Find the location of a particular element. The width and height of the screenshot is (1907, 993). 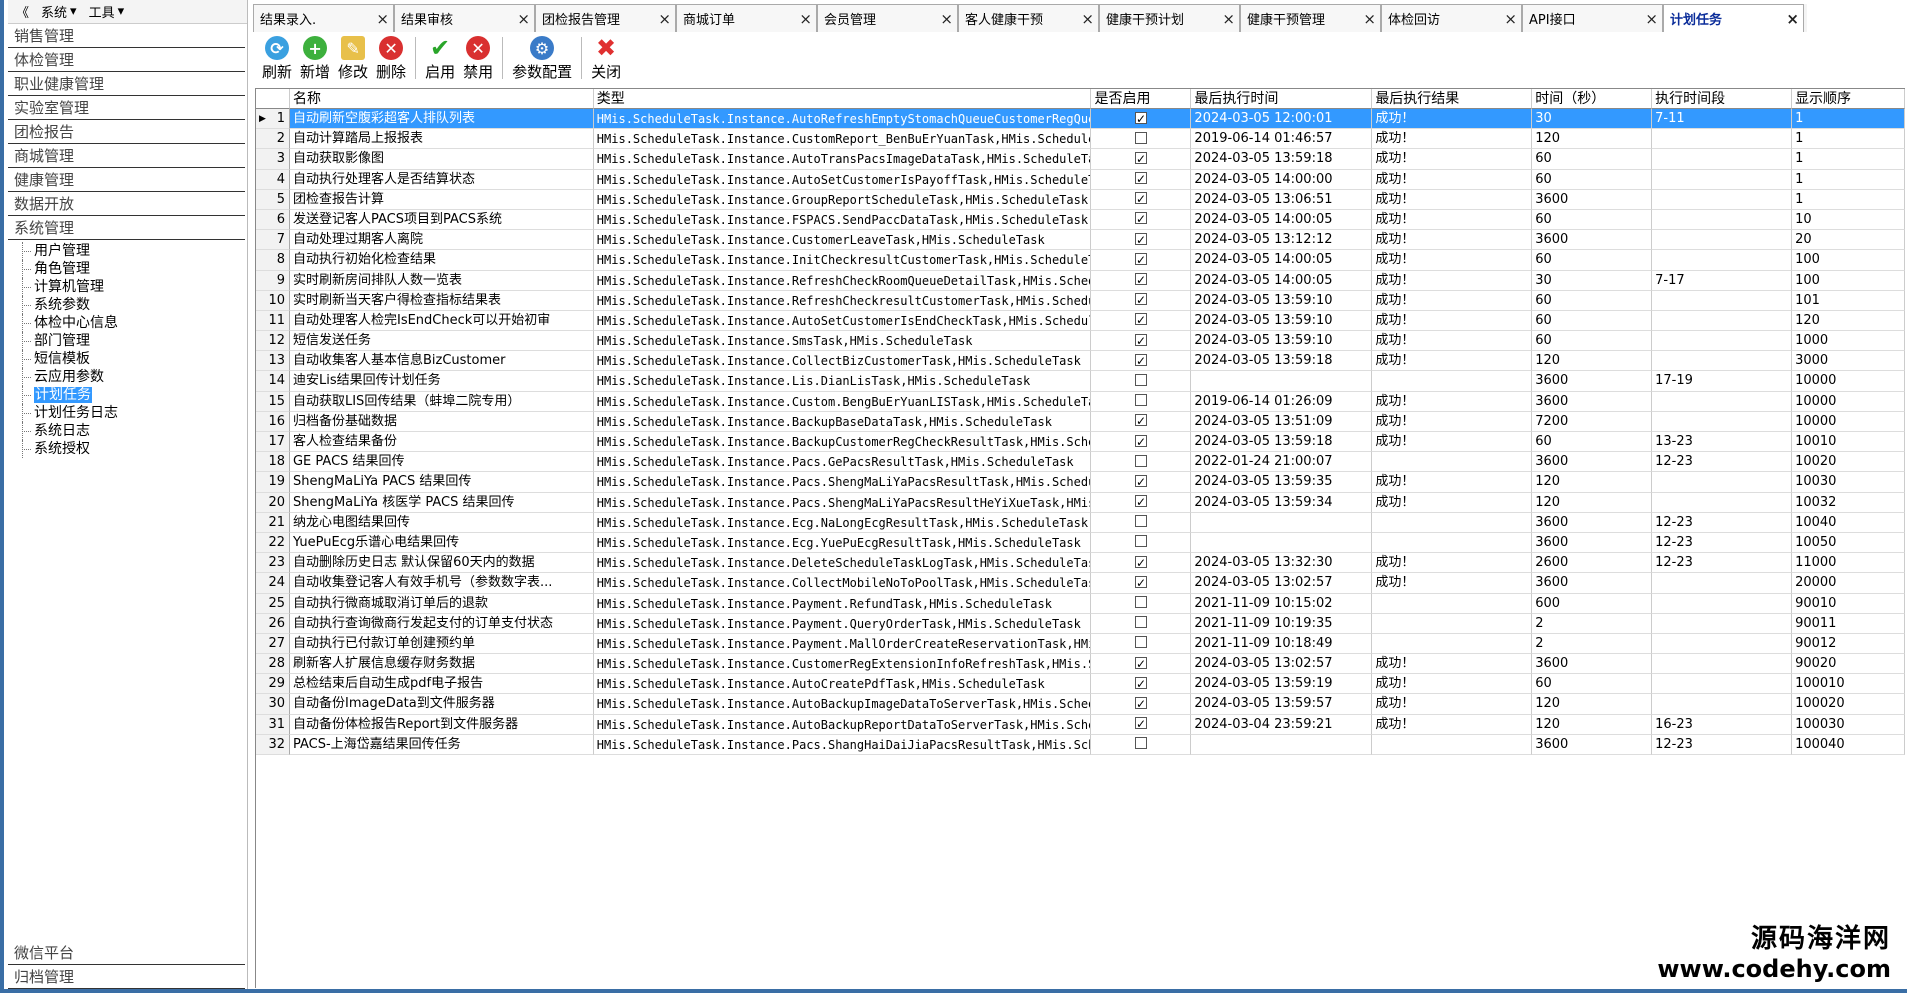

cell-name: 自动执行初始化检查结果 is located at coordinates (441, 260).